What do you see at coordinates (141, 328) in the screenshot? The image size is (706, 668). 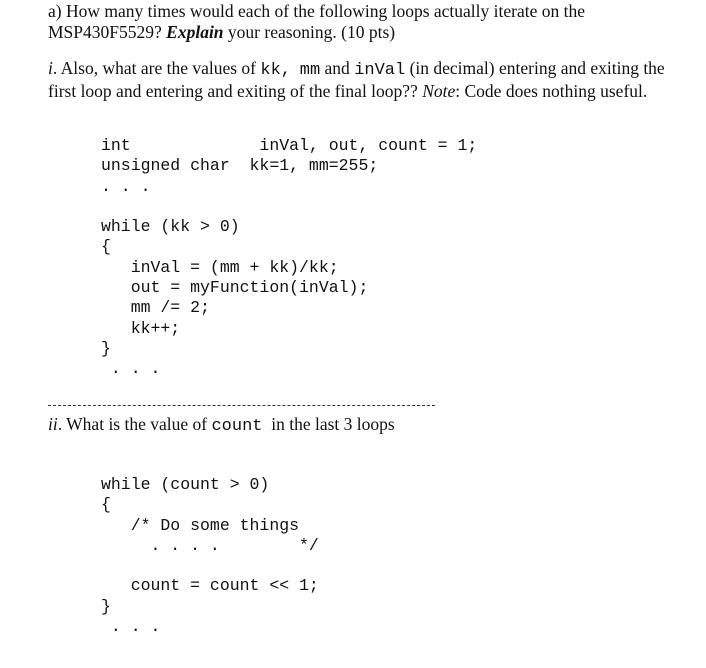 I see `code-line: kk++;` at bounding box center [141, 328].